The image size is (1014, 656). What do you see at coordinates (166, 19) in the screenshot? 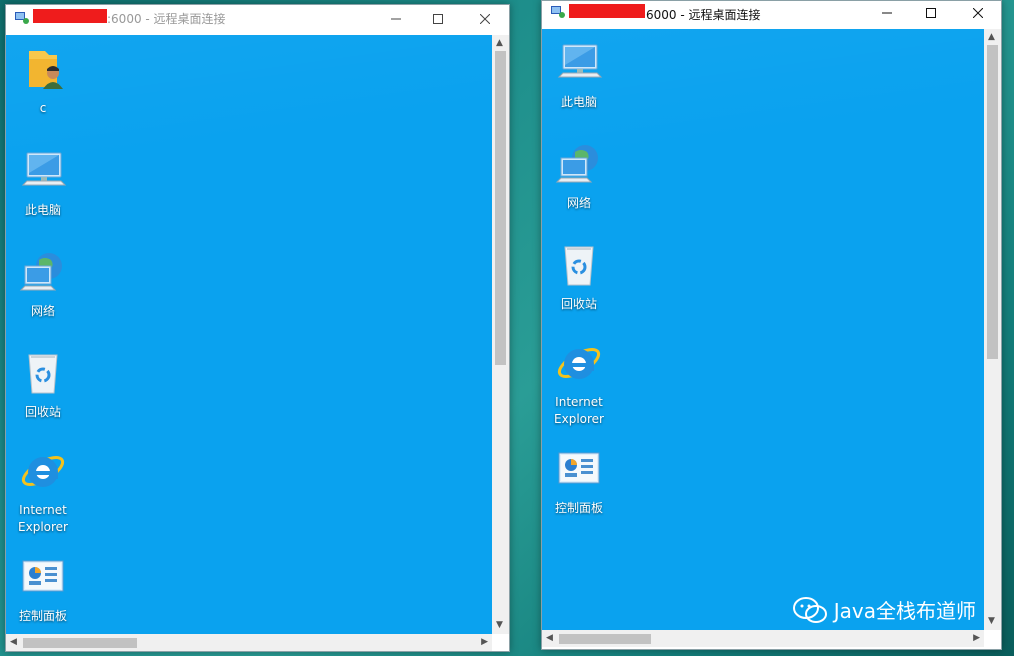
I see `window-title: :6000 - 远程桌面连接` at bounding box center [166, 19].